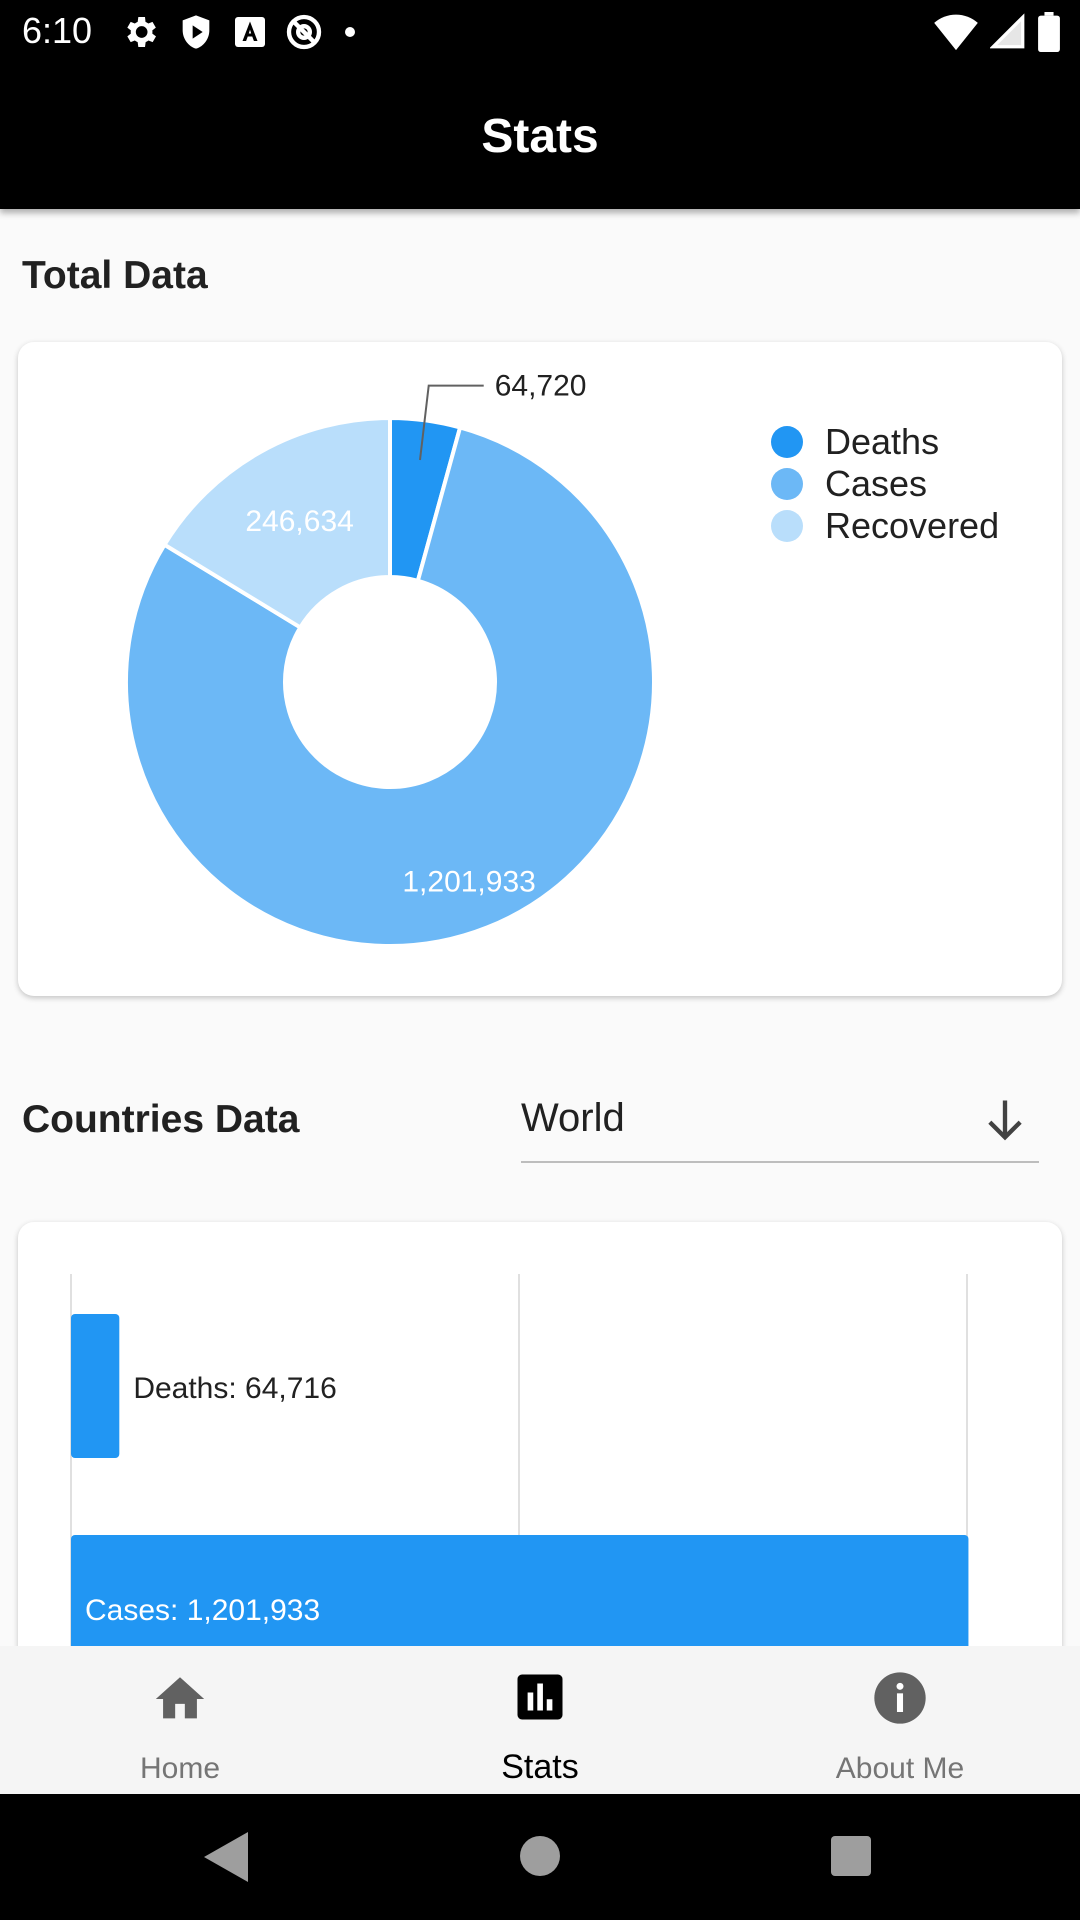 Image resolution: width=1080 pixels, height=1920 pixels. I want to click on home-circle-icon, so click(540, 1856).